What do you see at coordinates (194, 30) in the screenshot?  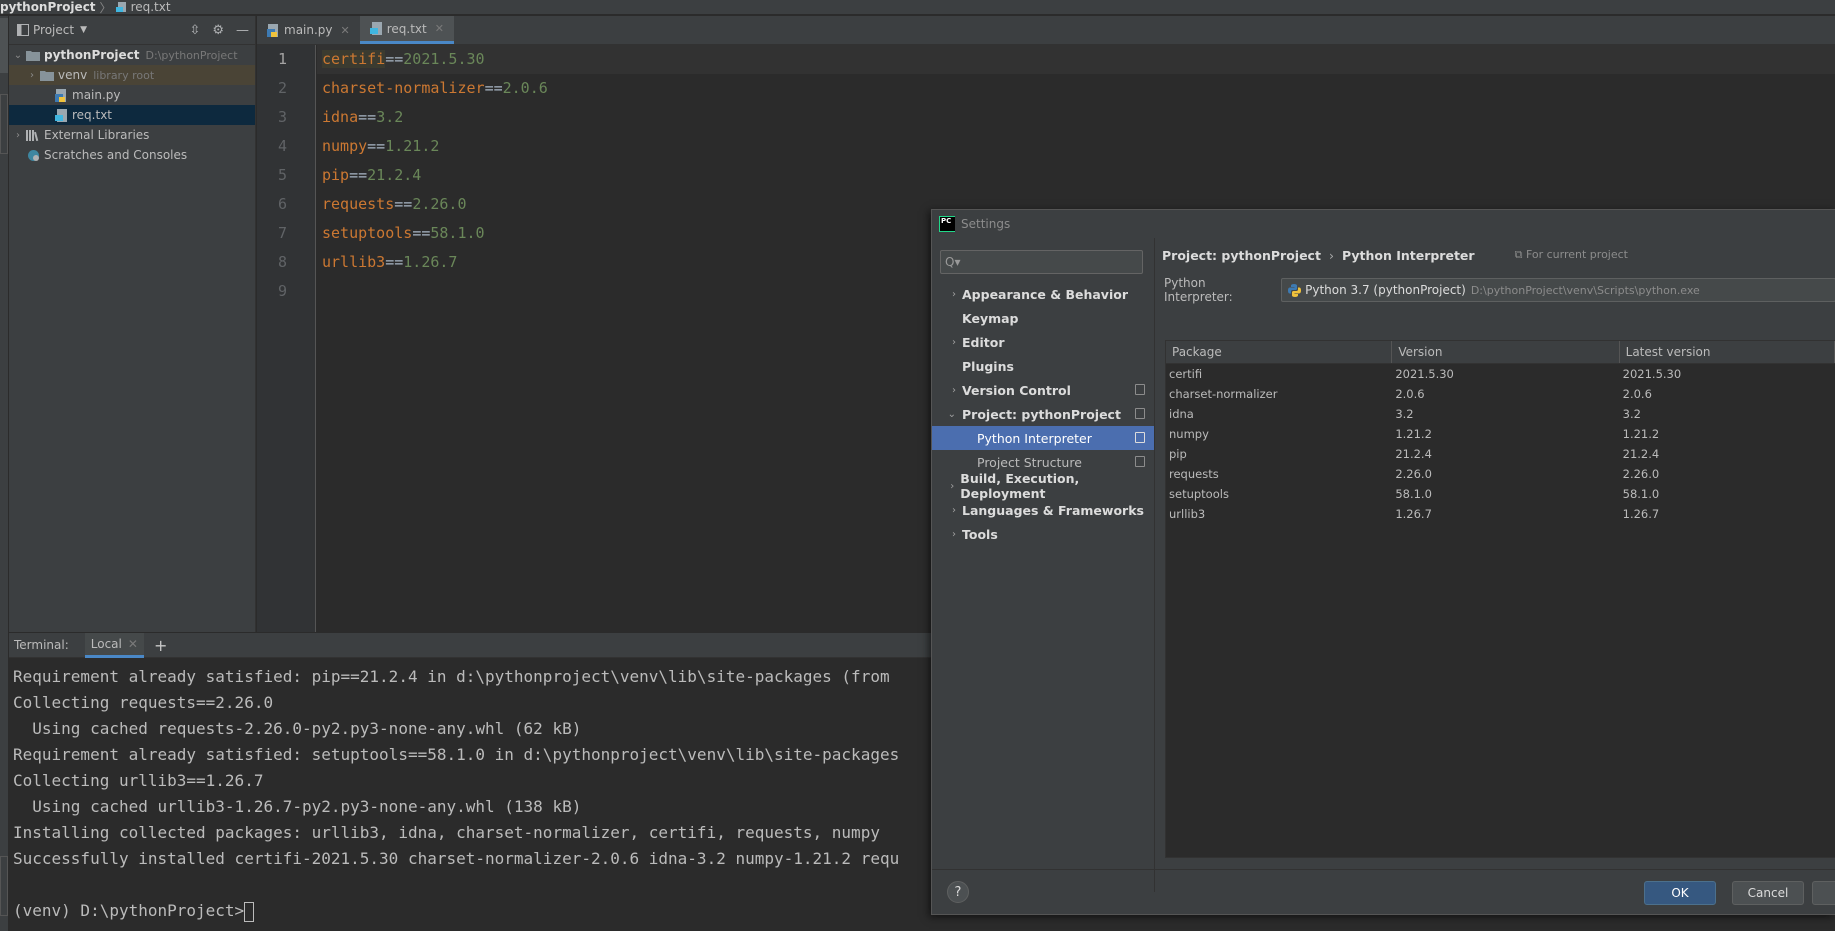 I see `collapse-all-icon: ⇳` at bounding box center [194, 30].